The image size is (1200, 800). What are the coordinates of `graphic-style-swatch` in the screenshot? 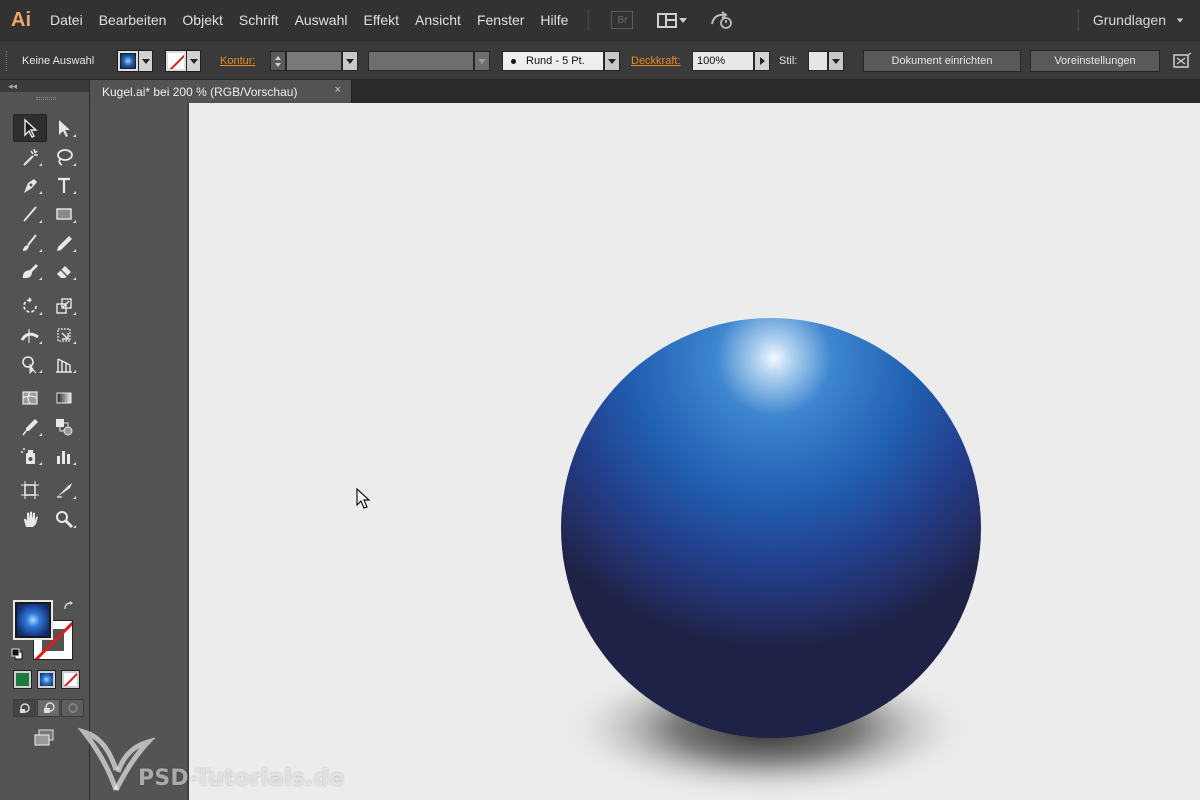 It's located at (818, 61).